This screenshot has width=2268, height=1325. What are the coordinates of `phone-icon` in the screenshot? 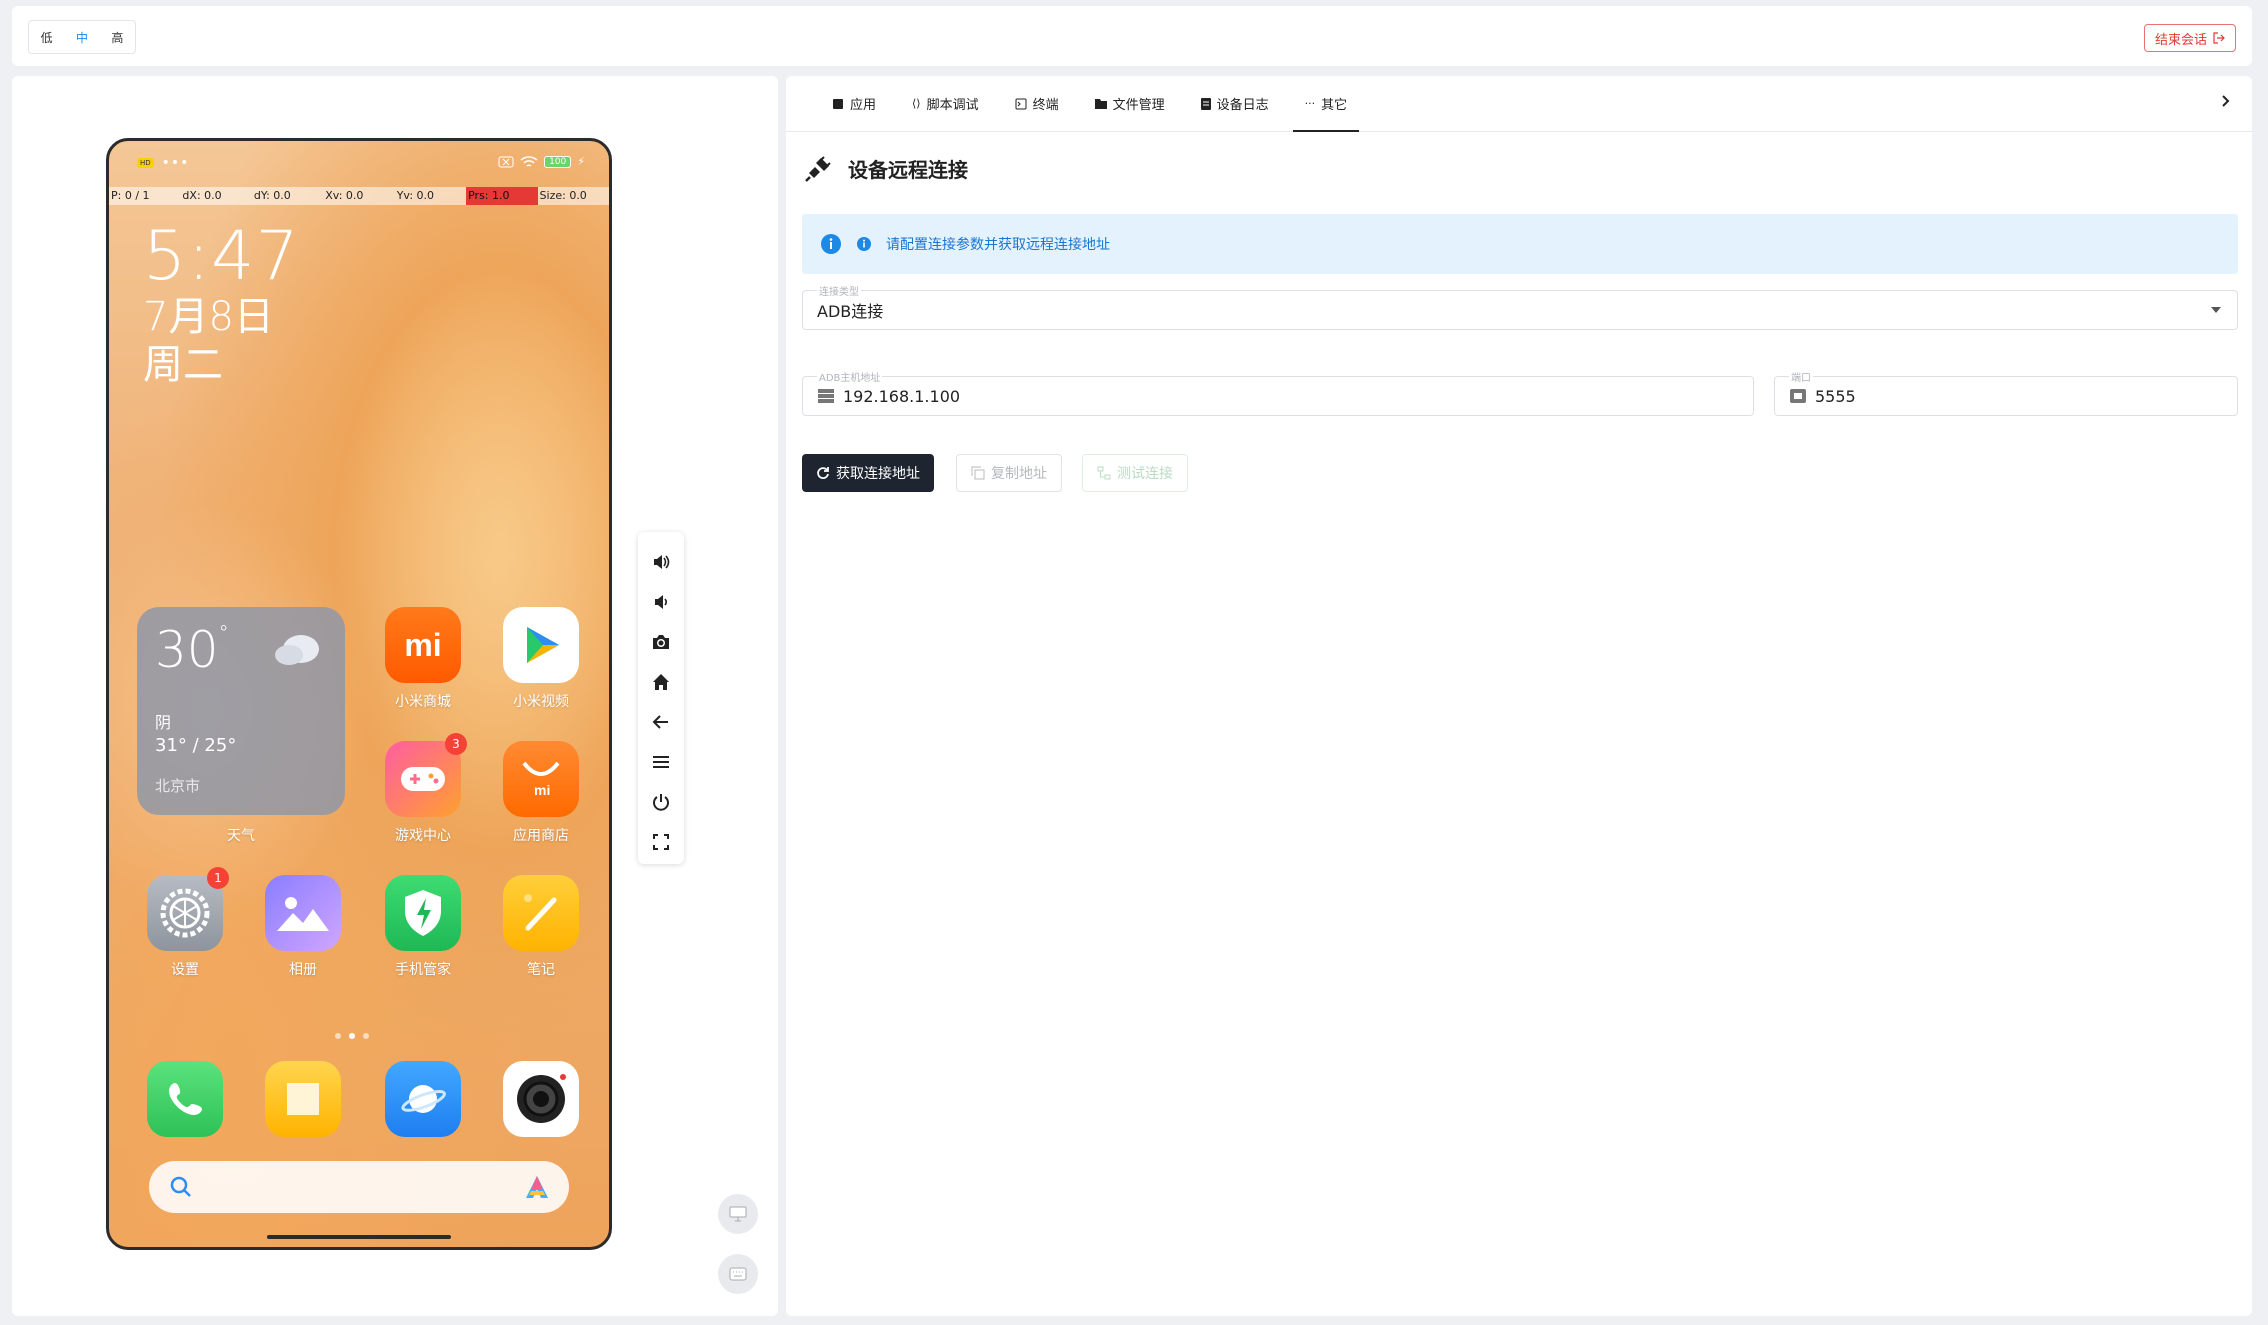 It's located at (185, 1099).